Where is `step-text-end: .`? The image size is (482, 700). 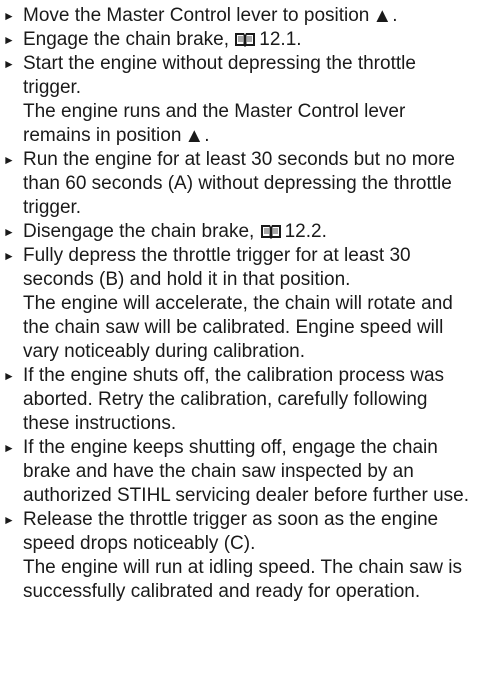 step-text-end: . is located at coordinates (395, 15).